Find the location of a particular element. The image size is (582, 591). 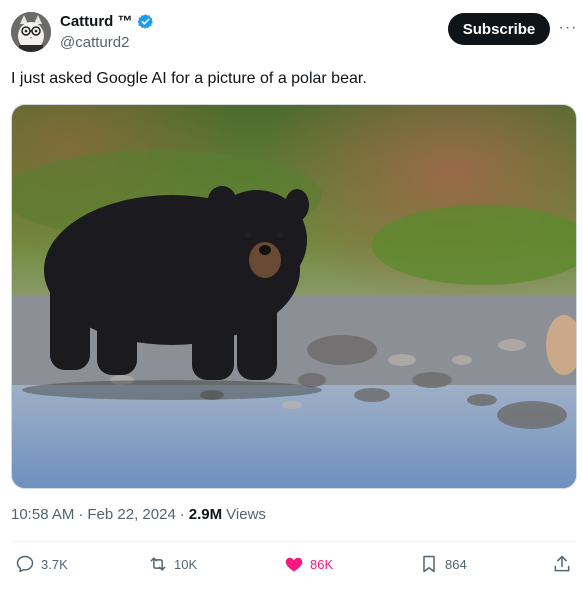

cat-avatar-icon is located at coordinates (31, 32).